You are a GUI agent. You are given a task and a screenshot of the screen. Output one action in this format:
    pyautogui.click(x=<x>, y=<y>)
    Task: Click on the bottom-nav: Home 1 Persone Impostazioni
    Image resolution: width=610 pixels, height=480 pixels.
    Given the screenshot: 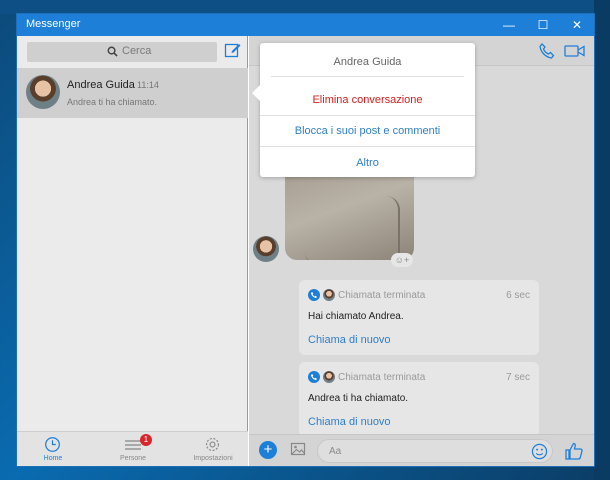 What is the action you would take?
    pyautogui.click(x=132, y=448)
    